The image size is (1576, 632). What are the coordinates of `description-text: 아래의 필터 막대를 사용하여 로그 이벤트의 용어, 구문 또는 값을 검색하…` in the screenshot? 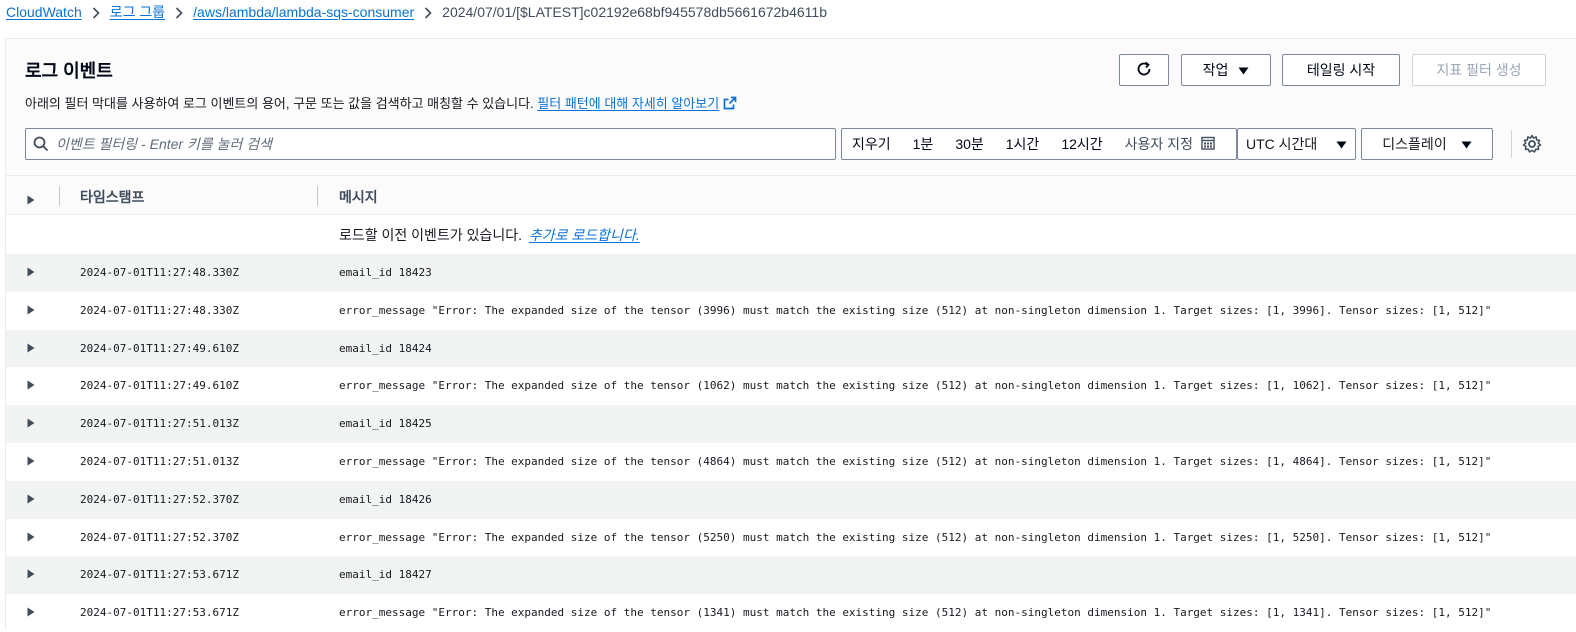 It's located at (279, 103).